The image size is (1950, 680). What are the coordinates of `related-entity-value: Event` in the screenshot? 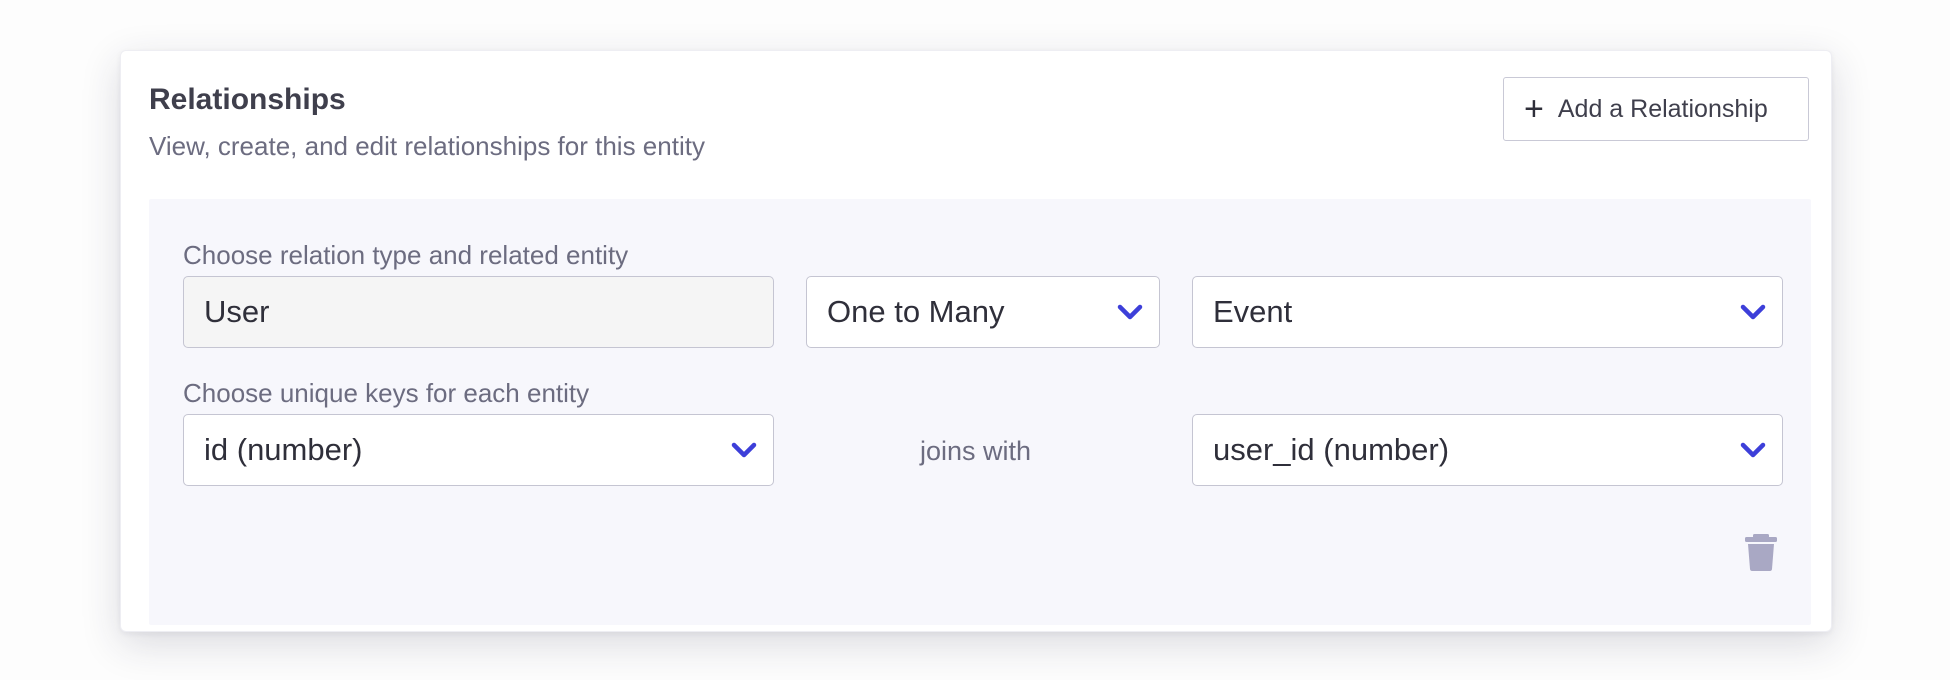 It's located at (1253, 311).